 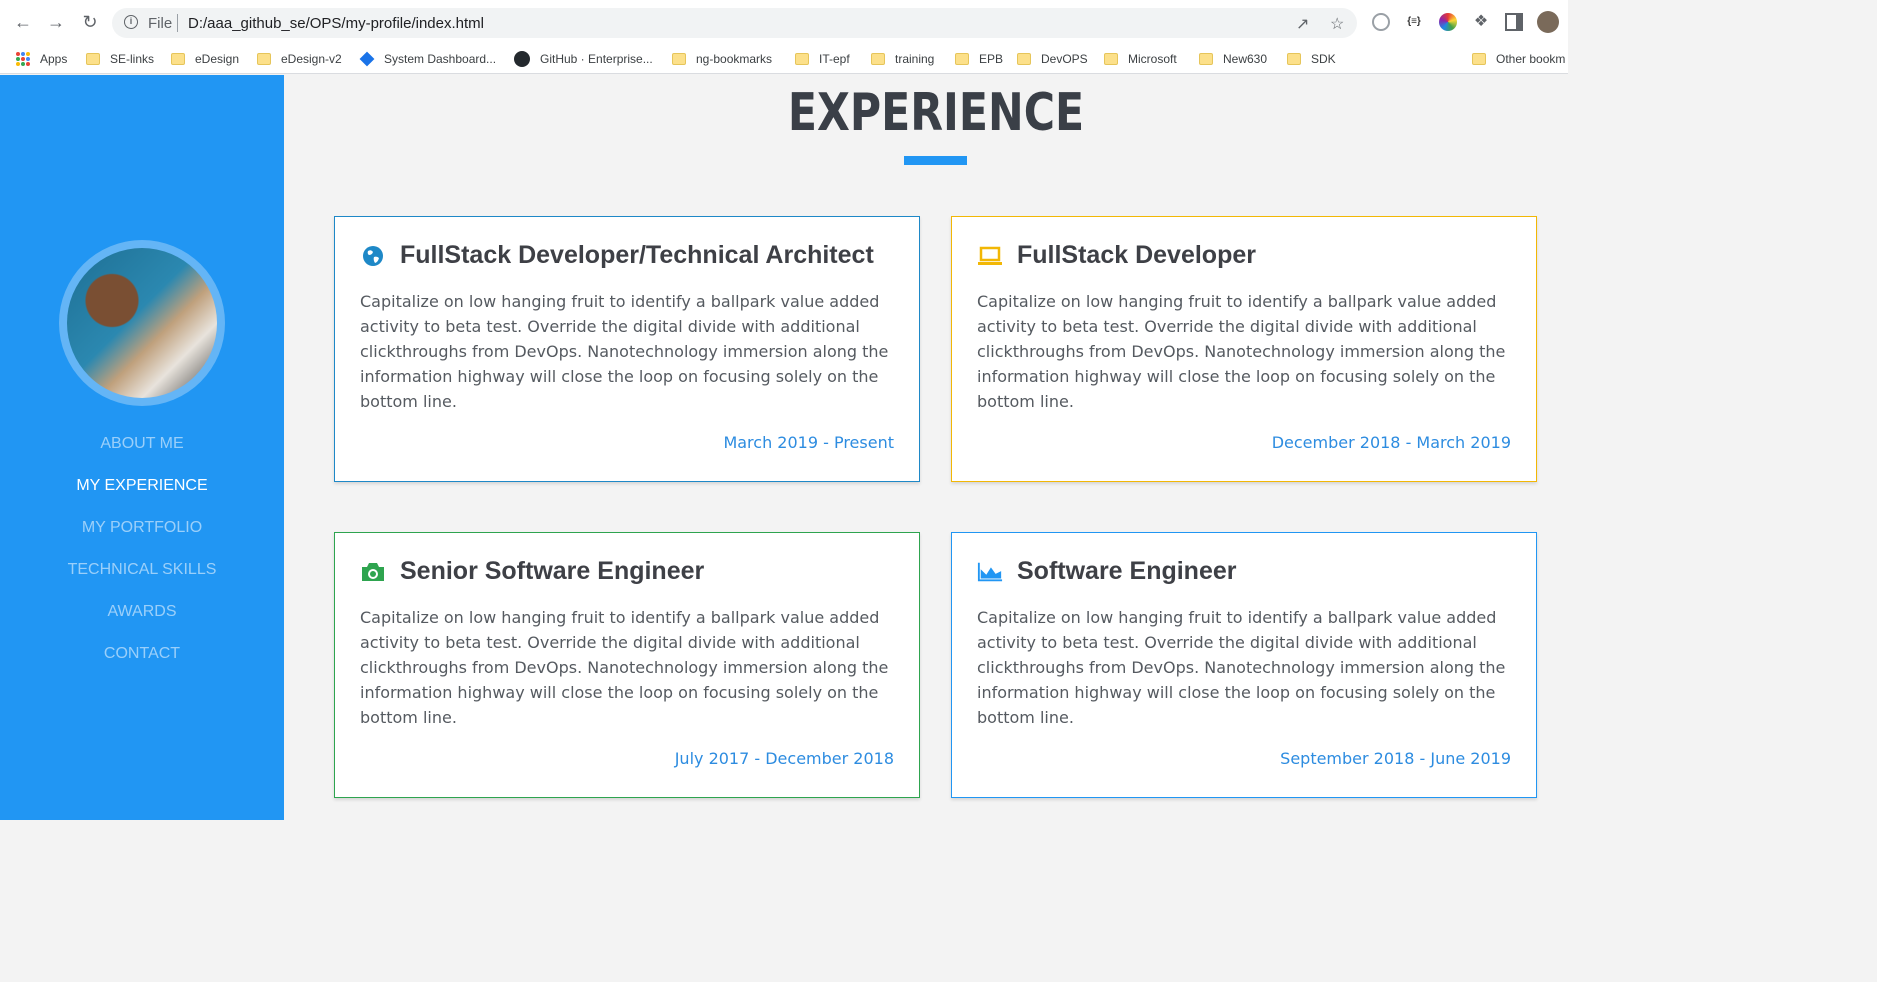 I want to click on back-arrow-icon: ←, so click(x=23, y=22).